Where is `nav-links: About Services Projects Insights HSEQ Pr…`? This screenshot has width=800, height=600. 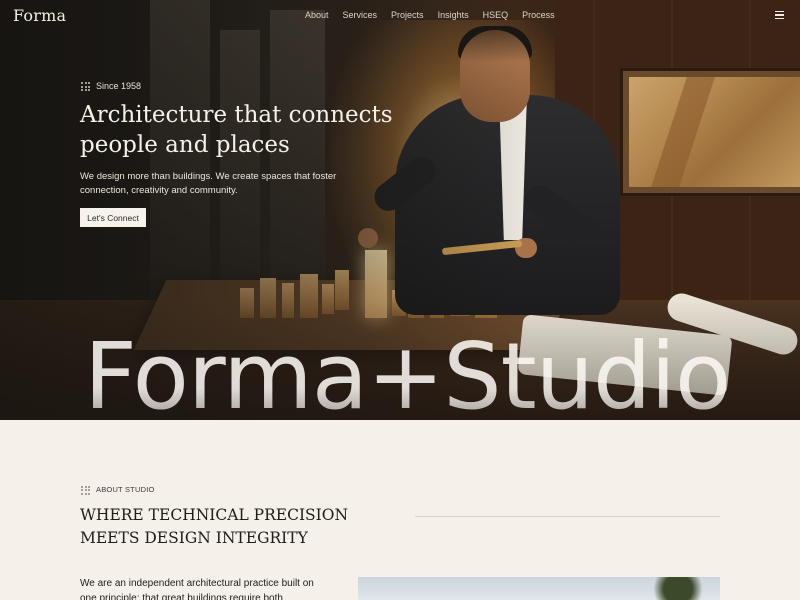
nav-links: About Services Projects Insights HSEQ Pr… is located at coordinates (430, 15).